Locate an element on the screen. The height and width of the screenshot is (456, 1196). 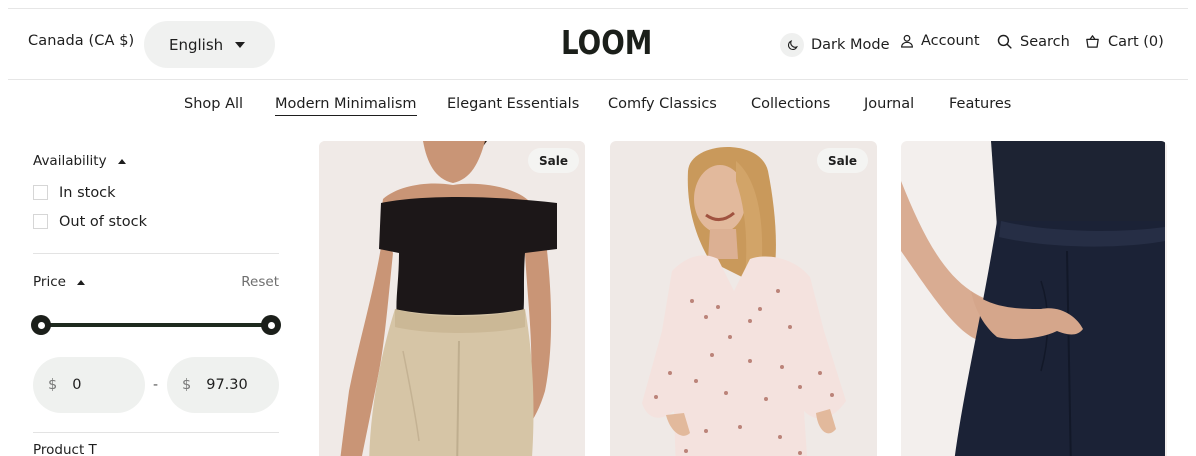
chevron-down-icon is located at coordinates (240, 45).